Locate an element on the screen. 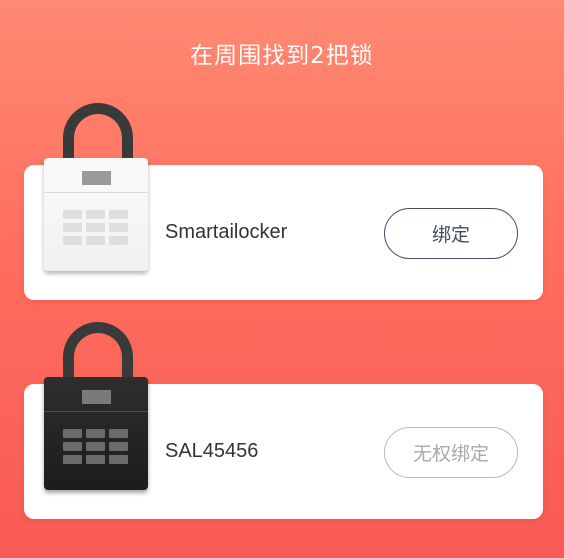  bind-button: 绑定 is located at coordinates (451, 233).